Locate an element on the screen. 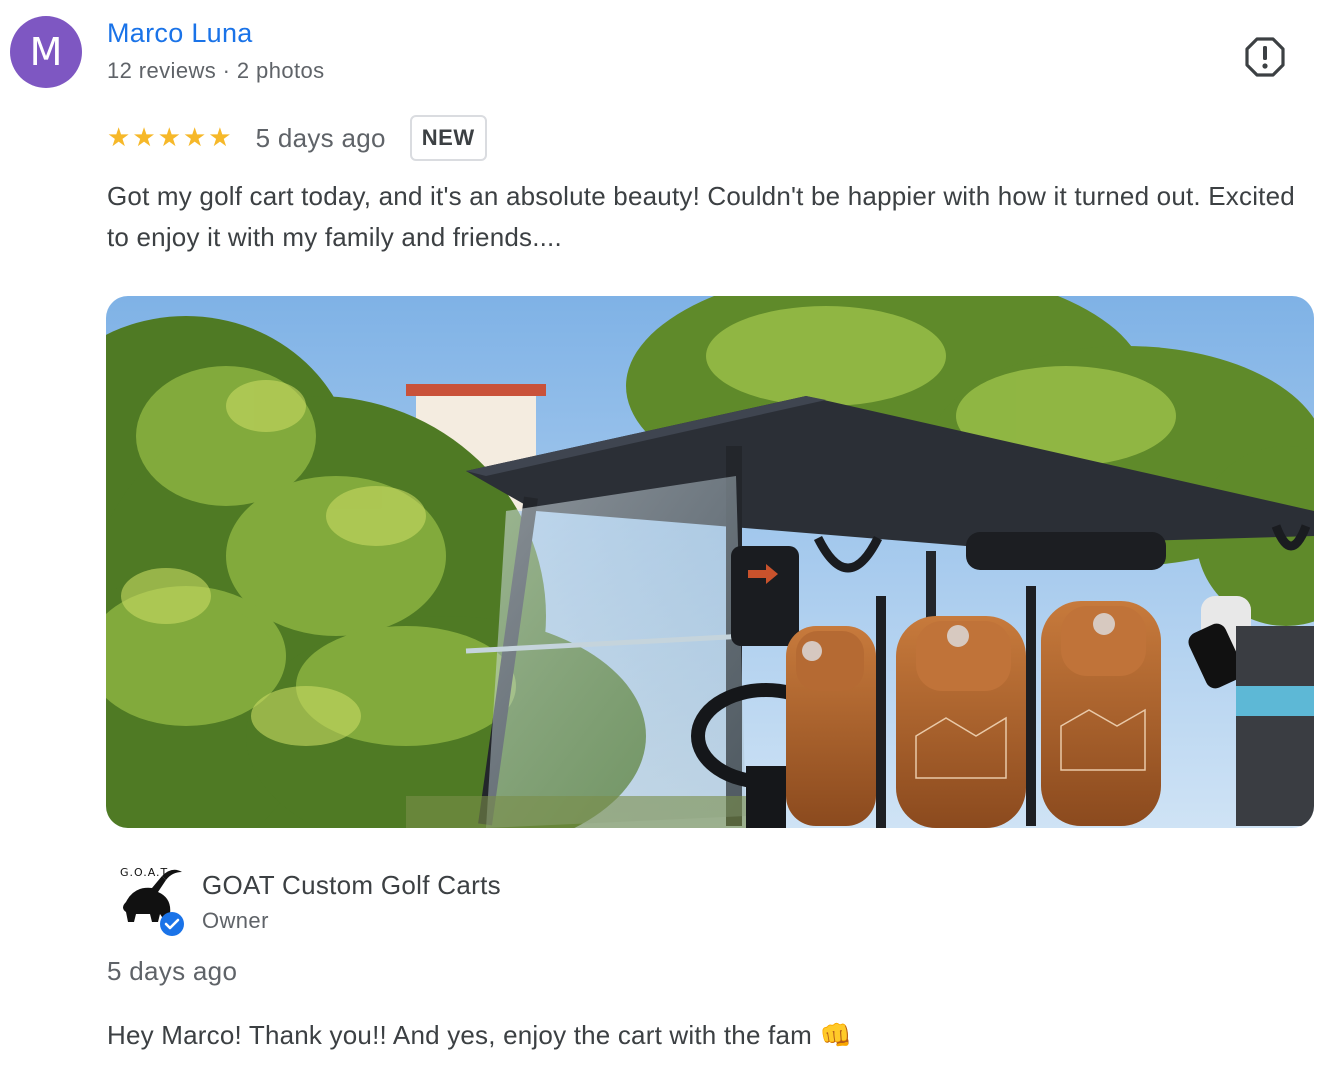  svg-text: G.O.A.T is located at coordinates (144, 872).